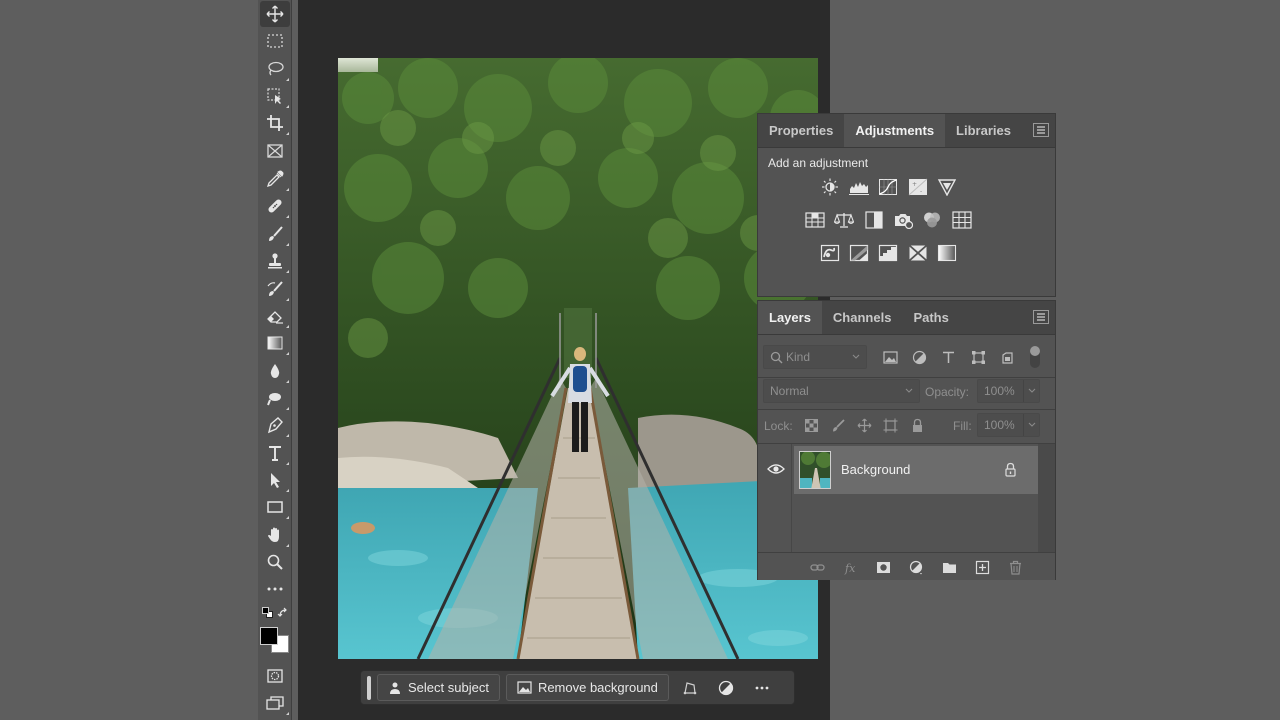 The height and width of the screenshot is (720, 1280). Describe the element at coordinates (930, 317) in the screenshot. I see `tab-paths: Paths` at that location.